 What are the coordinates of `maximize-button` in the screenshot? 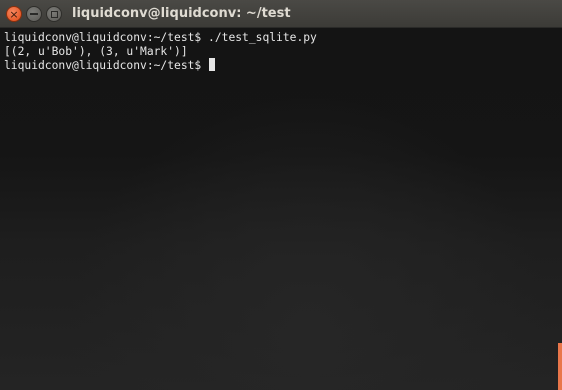 It's located at (54, 14).